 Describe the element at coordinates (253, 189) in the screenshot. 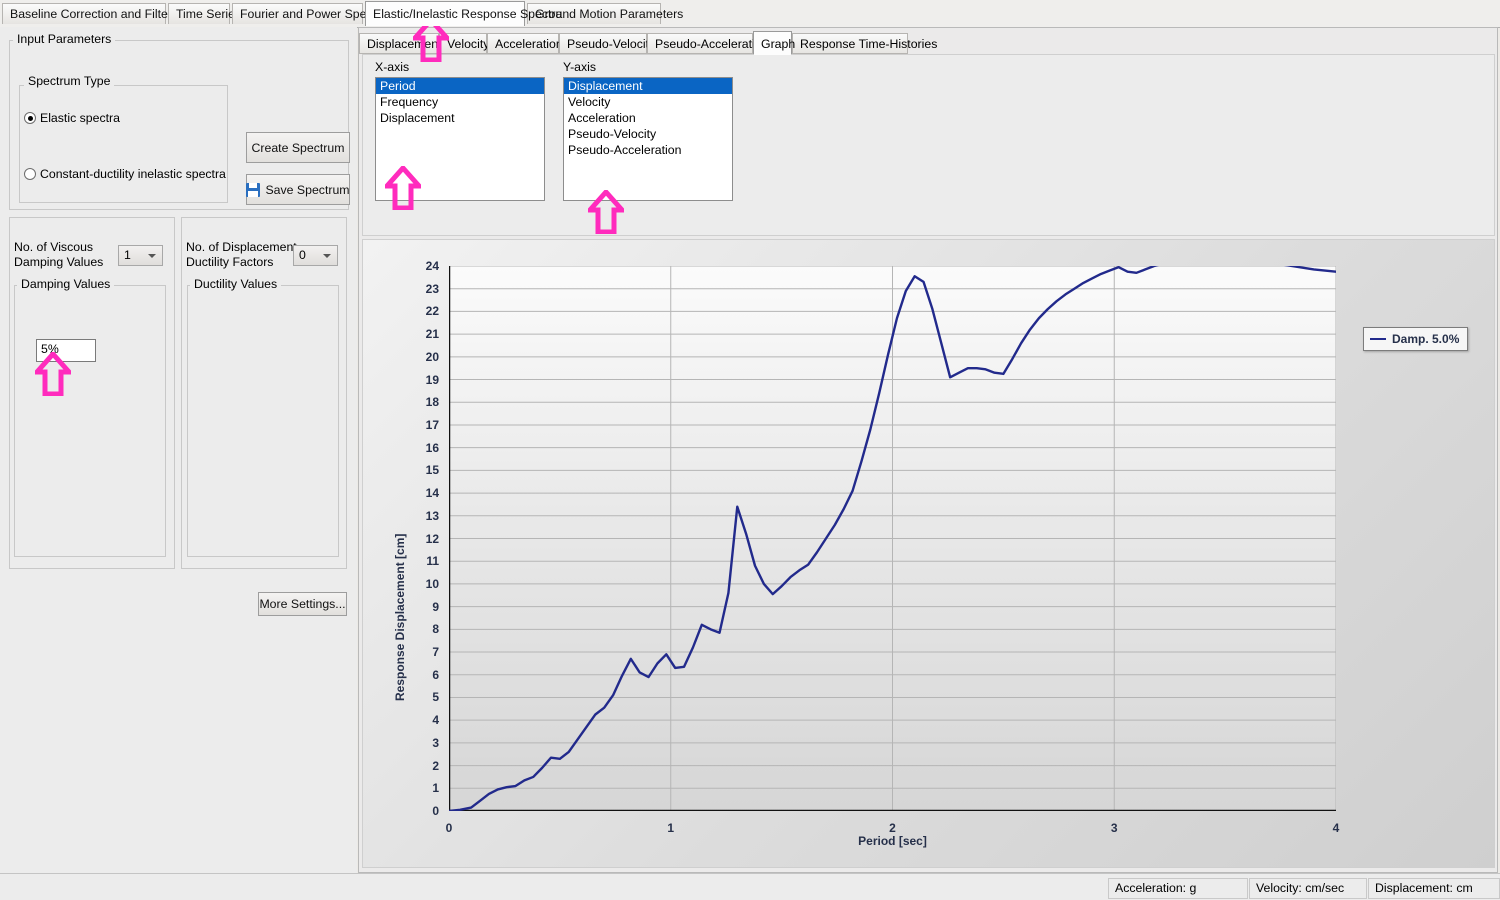

I see `save-disk-icon` at that location.